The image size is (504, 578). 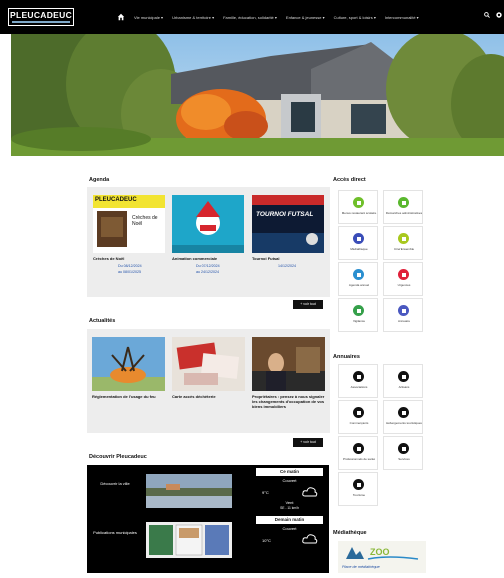 I want to click on news-card-dechetterie, so click(x=208, y=364).